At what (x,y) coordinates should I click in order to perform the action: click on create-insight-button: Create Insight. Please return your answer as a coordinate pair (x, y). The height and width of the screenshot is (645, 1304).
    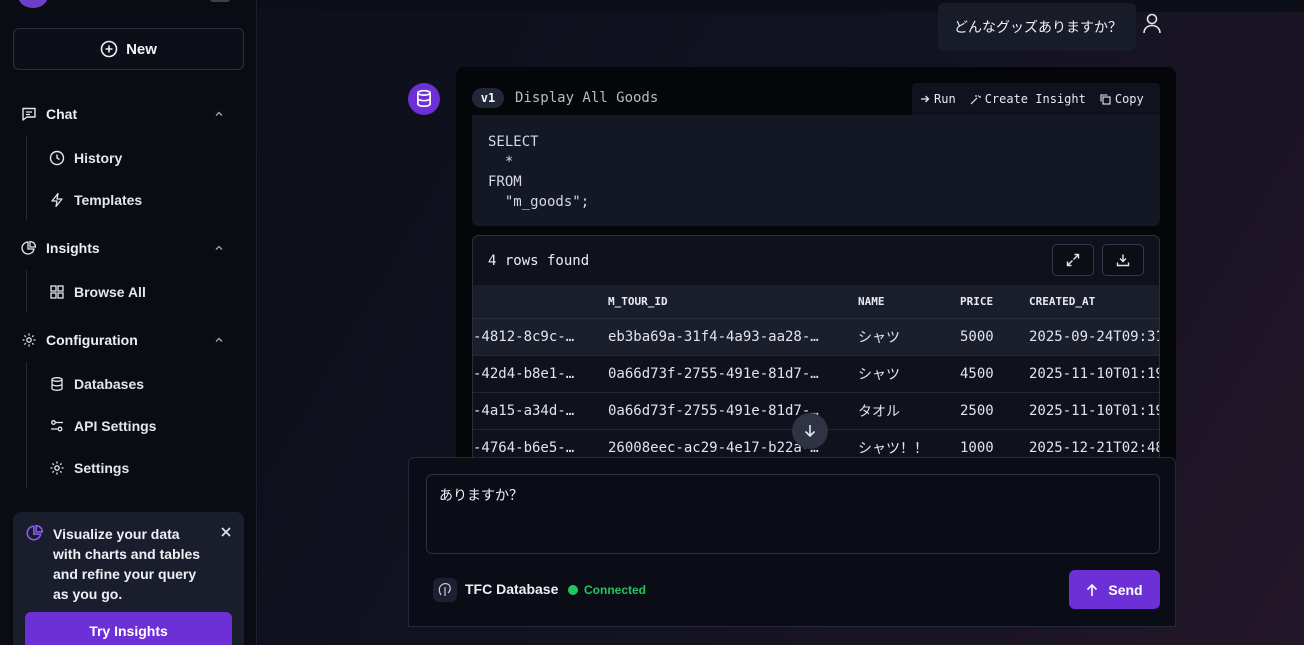
    Looking at the image, I should click on (1028, 99).